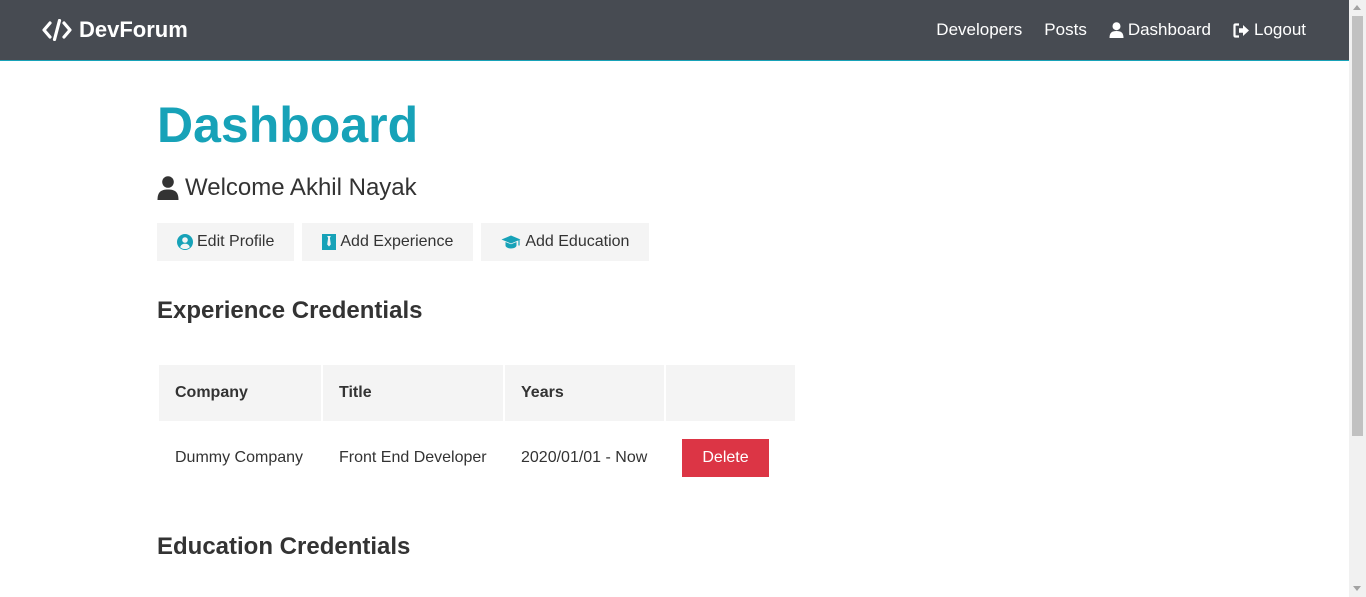 The image size is (1366, 597). Describe the element at coordinates (1280, 29) in the screenshot. I see `nav-logout-label: Logout` at that location.